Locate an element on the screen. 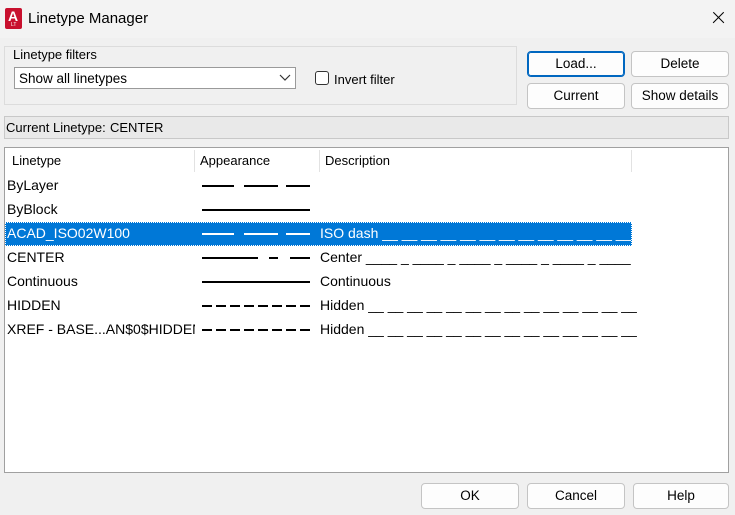 The image size is (735, 515). linetype-name: ACAD_ISO02W100 is located at coordinates (68, 233).